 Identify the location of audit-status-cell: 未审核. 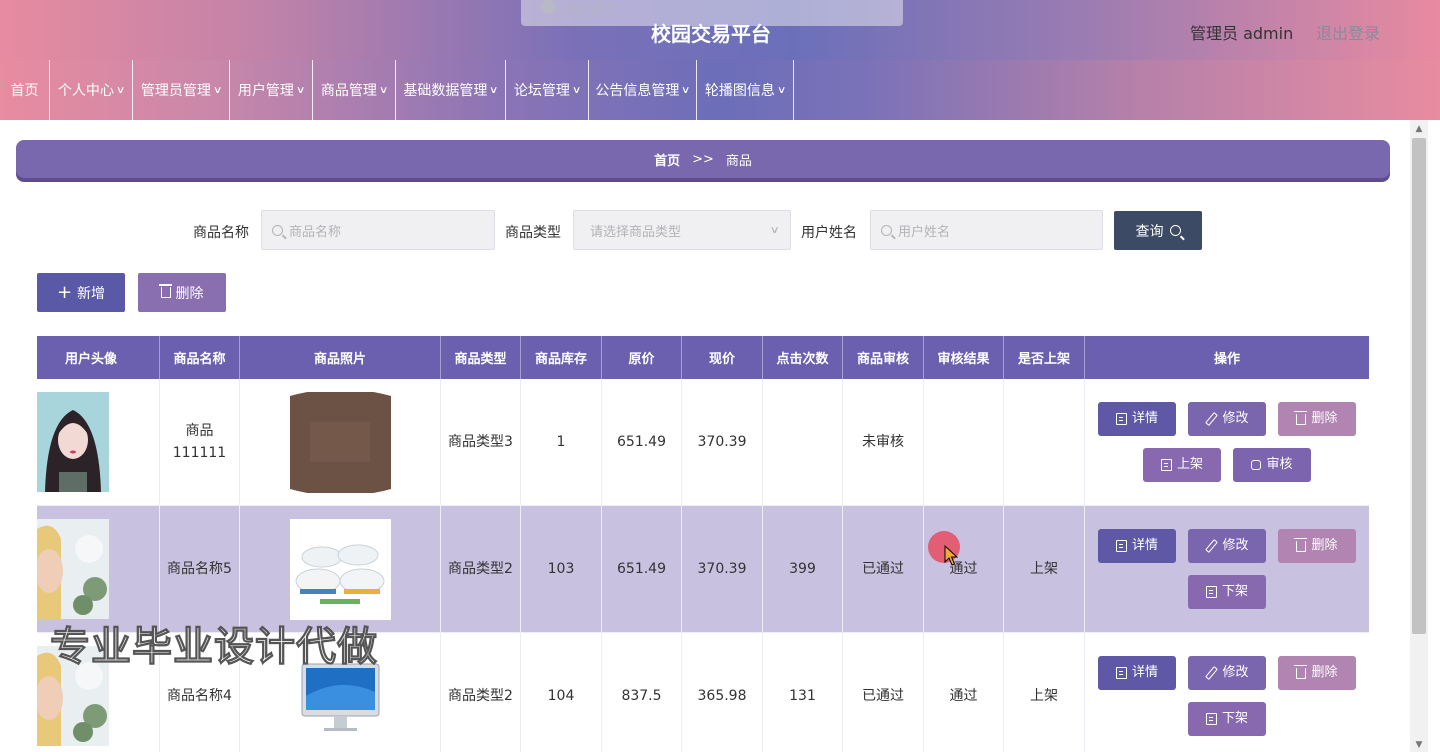
(883, 442).